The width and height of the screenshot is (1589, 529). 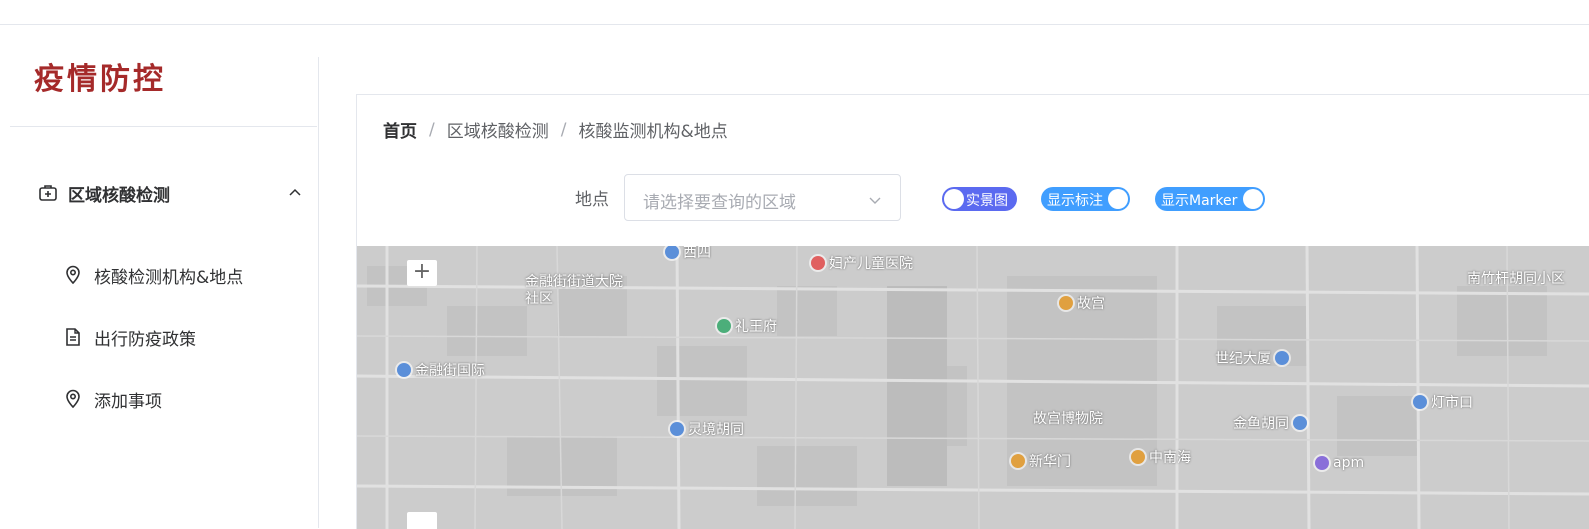 I want to click on map-poi: 故宫博物院, so click(x=1068, y=418).